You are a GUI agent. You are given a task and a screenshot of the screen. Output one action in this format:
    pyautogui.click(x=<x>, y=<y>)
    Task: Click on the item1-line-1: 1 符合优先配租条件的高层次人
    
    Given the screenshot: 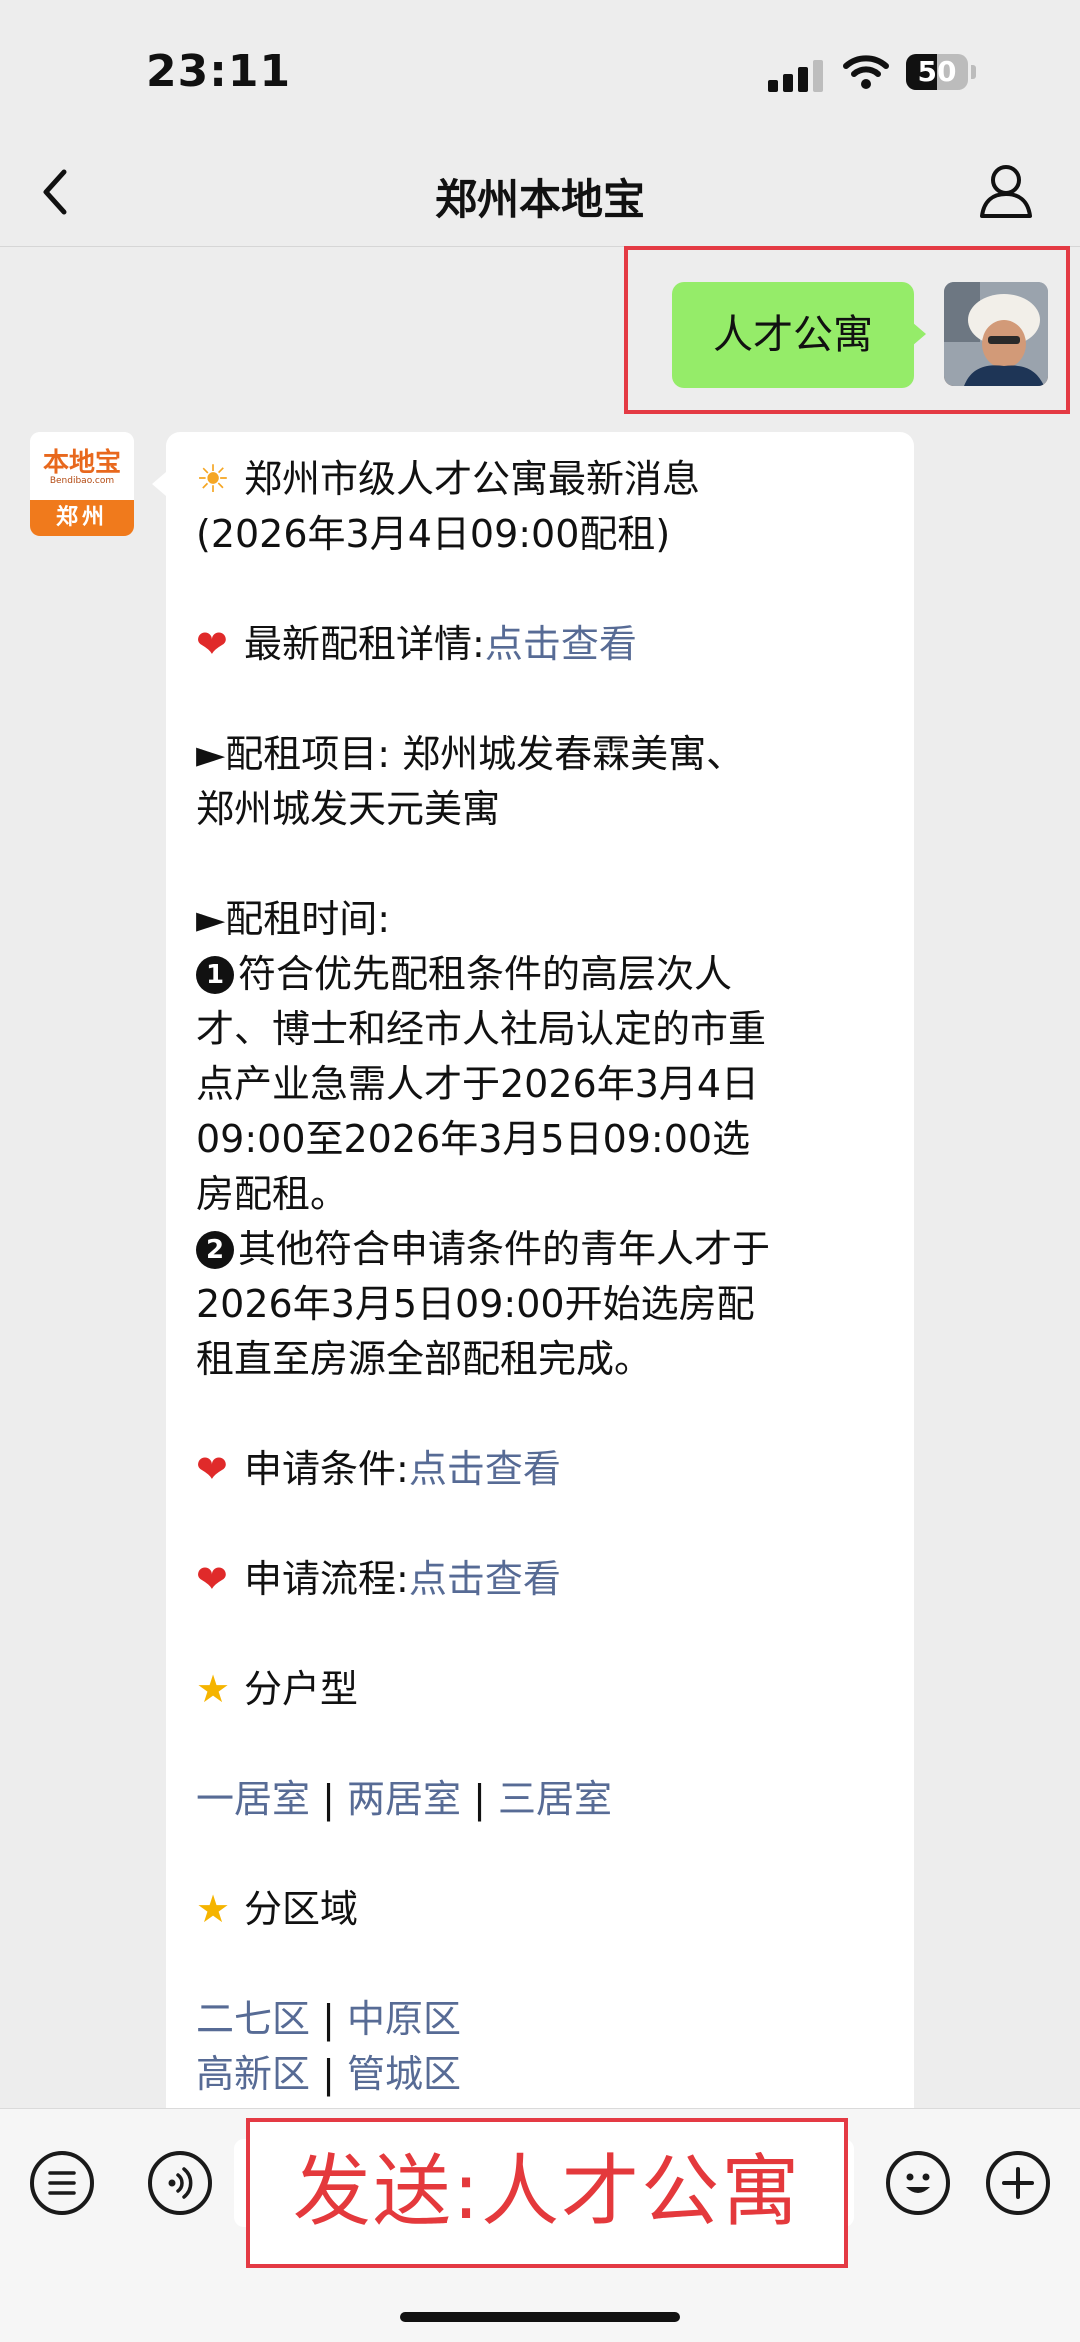 What is the action you would take?
    pyautogui.click(x=540, y=974)
    